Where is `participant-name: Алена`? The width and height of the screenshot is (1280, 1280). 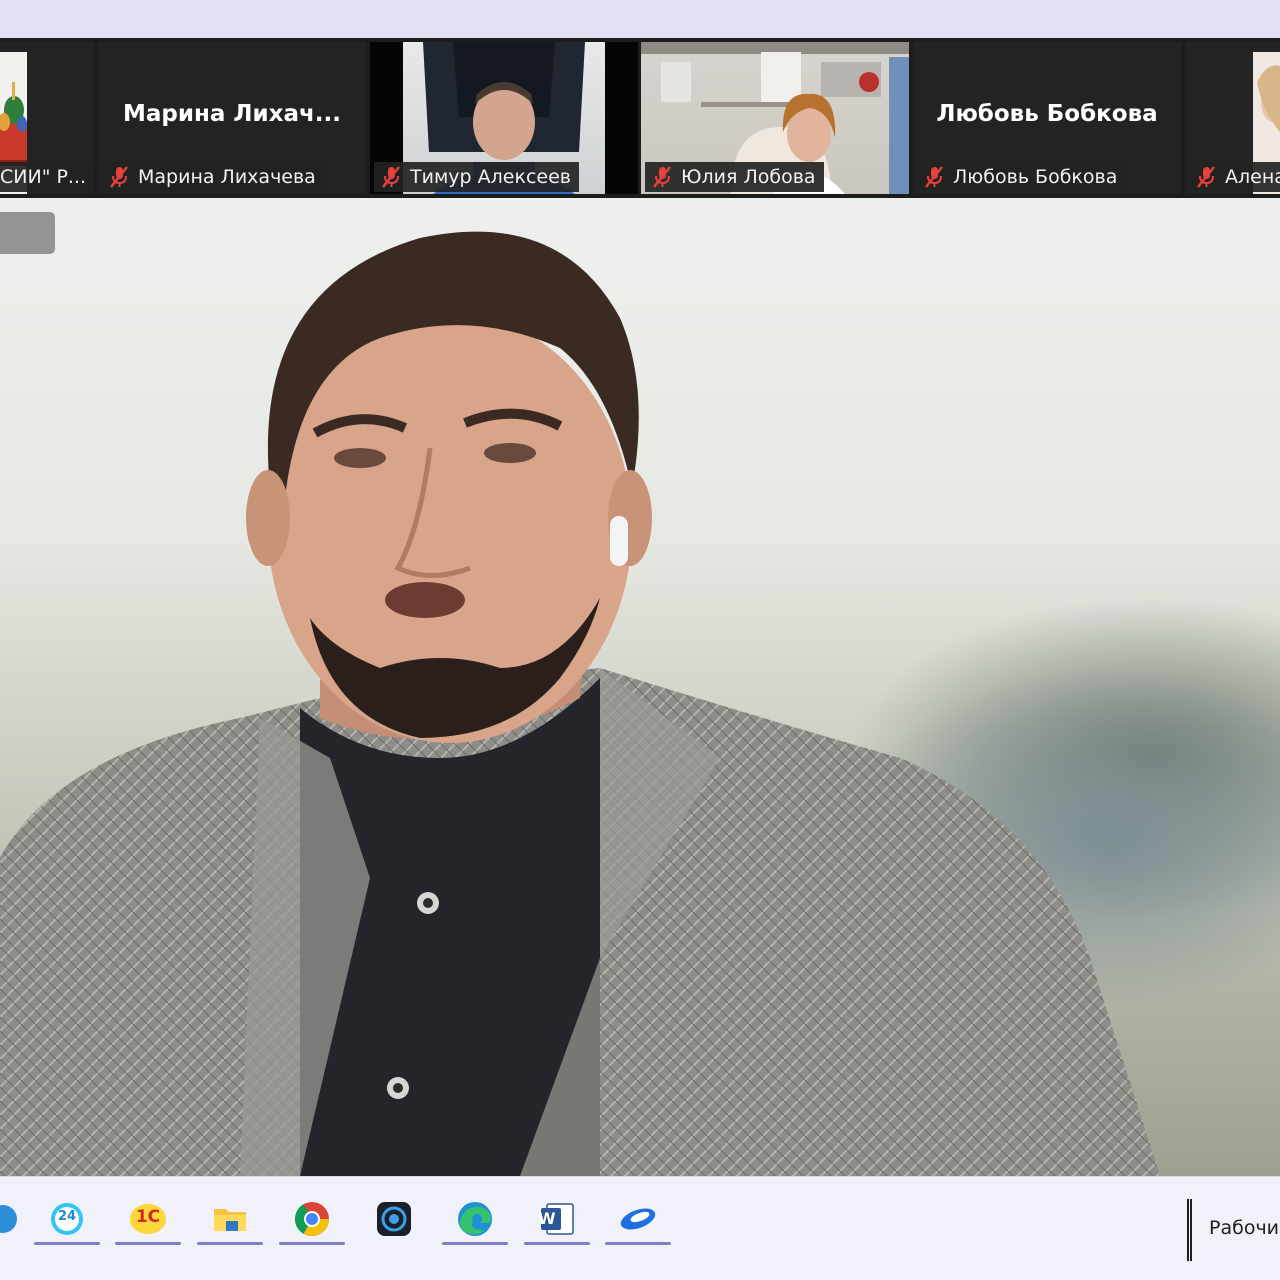 participant-name: Алена is located at coordinates (1252, 177).